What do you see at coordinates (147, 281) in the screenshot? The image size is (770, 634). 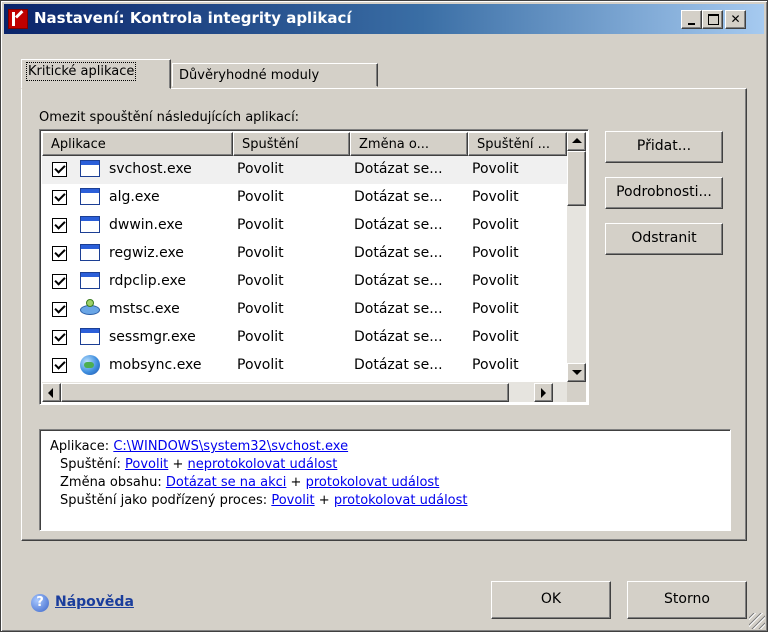 I see `app-name: rdpclip.exe` at bounding box center [147, 281].